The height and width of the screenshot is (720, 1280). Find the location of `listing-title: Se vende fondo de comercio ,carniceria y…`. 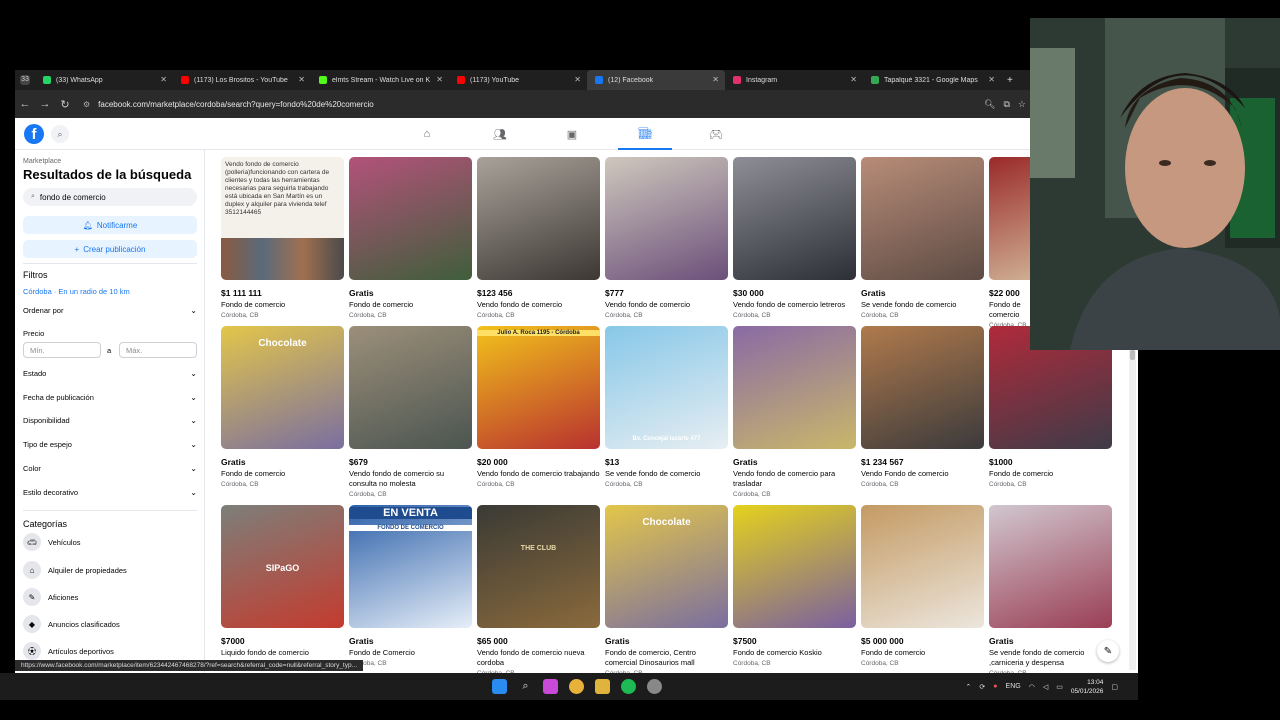

listing-title: Se vende fondo de comercio ,carniceria y… is located at coordinates (1050, 658).